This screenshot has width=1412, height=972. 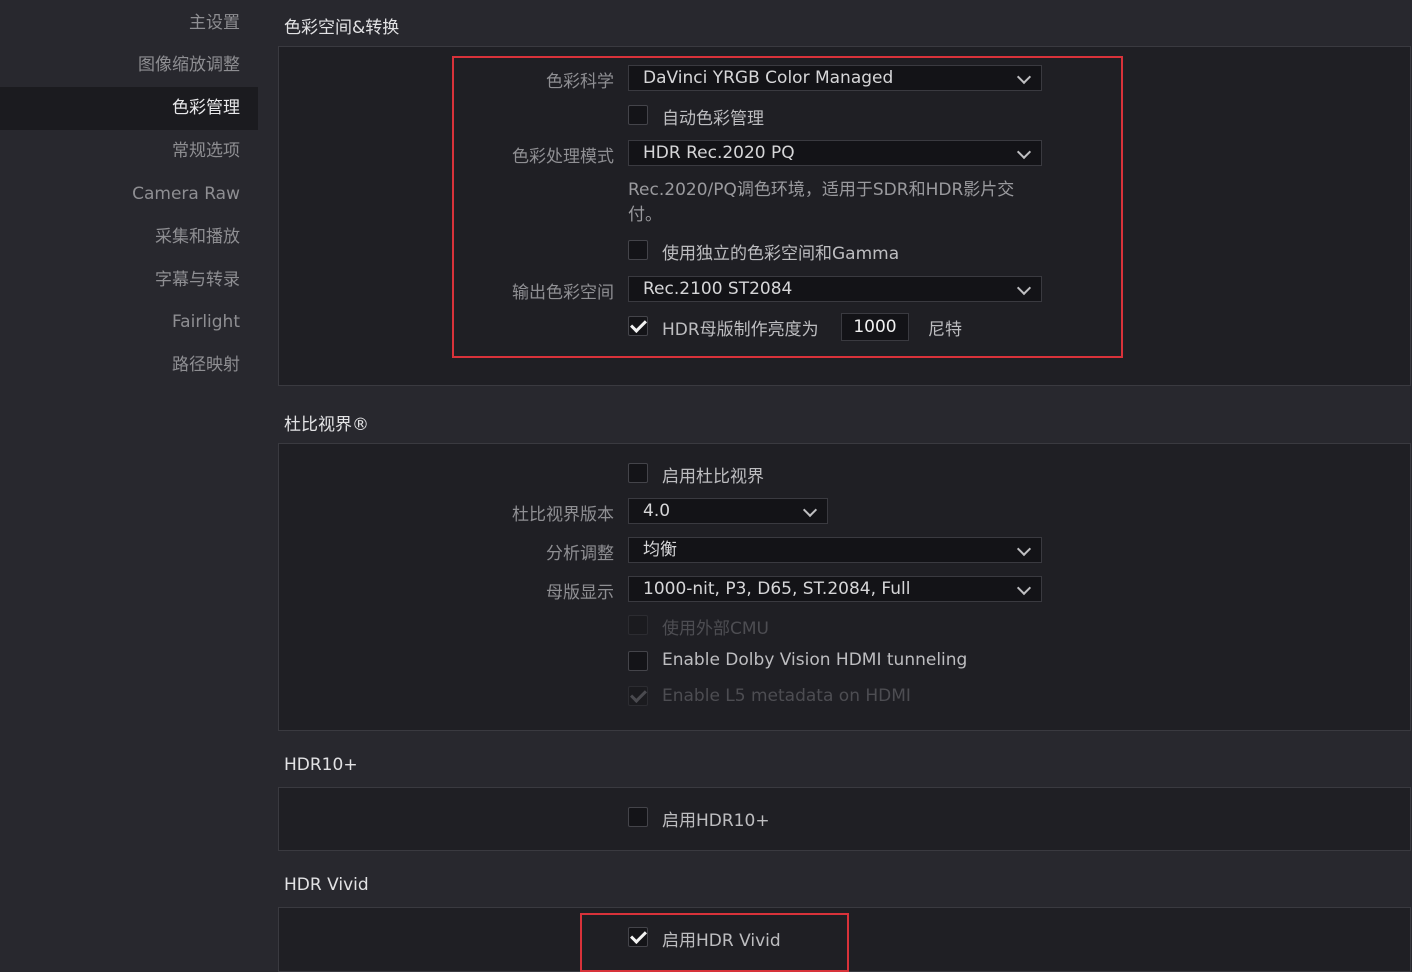 What do you see at coordinates (120, 108) in the screenshot?
I see `sidebar-item-color-management: 色彩管理` at bounding box center [120, 108].